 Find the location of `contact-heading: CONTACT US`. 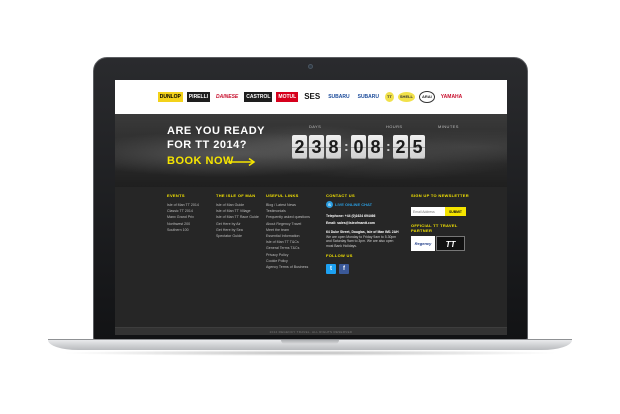

contact-heading: CONTACT US is located at coordinates (340, 195).